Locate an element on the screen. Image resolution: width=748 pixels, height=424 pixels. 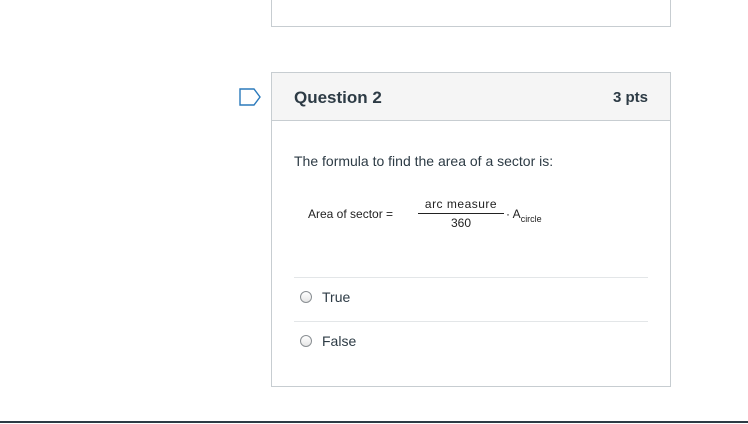
question-header: Question 2 3 pts is located at coordinates (471, 97).